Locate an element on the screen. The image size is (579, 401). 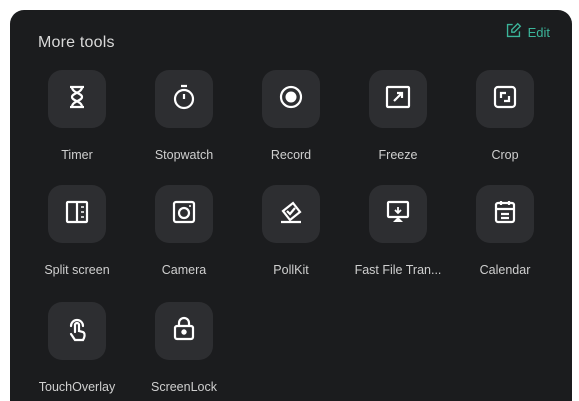
tool-label: Split screen is located at coordinates (77, 270).